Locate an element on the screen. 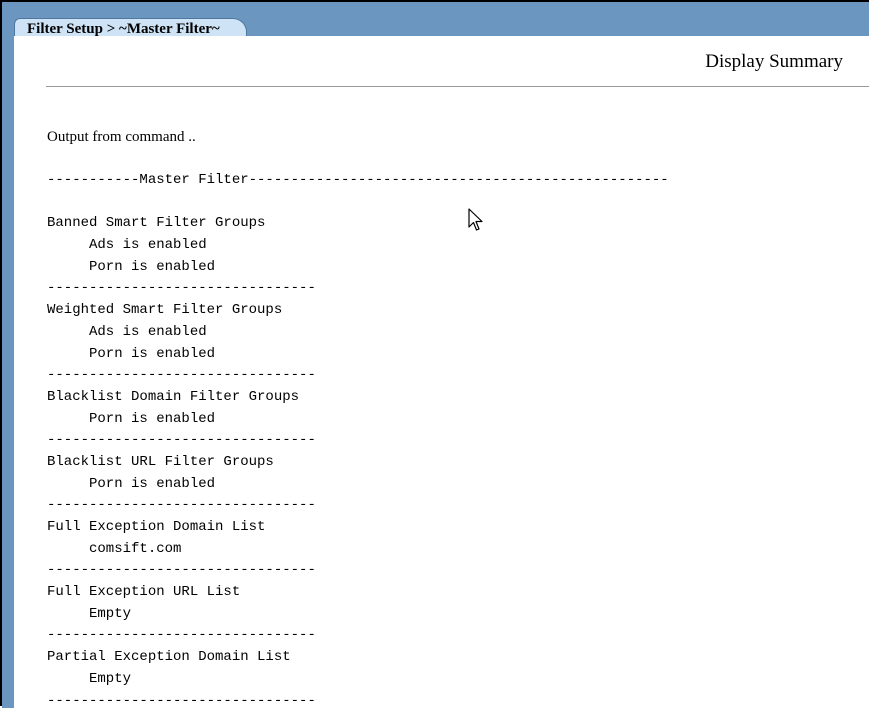  header-bar: Filter Setup > ~Master Filter~ is located at coordinates (435, 19).